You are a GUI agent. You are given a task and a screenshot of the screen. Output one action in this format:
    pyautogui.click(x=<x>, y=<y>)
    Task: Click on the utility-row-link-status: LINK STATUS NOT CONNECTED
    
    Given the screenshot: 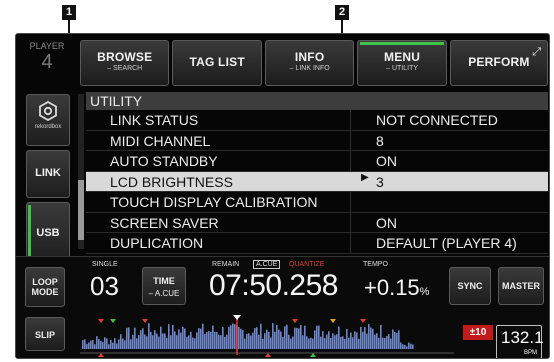 What is the action you would take?
    pyautogui.click(x=317, y=120)
    